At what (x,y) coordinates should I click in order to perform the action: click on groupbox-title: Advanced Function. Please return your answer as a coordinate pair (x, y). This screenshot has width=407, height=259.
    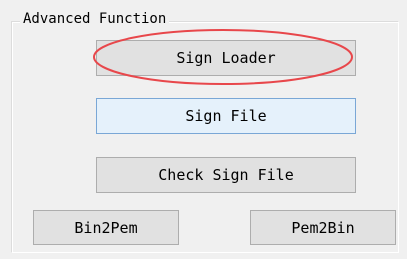
    Looking at the image, I should click on (95, 19).